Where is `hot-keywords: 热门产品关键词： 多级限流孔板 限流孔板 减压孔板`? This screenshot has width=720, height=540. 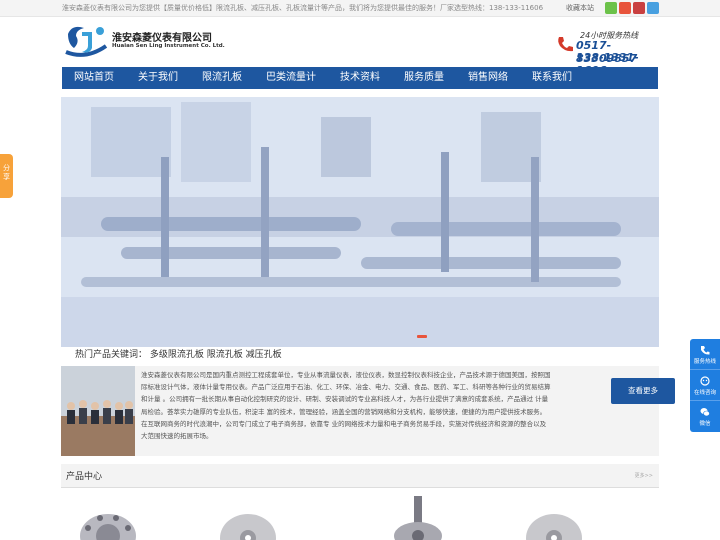
hot-keywords: 热门产品关键词： 多级限流孔板 限流孔板 减压孔板 is located at coordinates (178, 353).